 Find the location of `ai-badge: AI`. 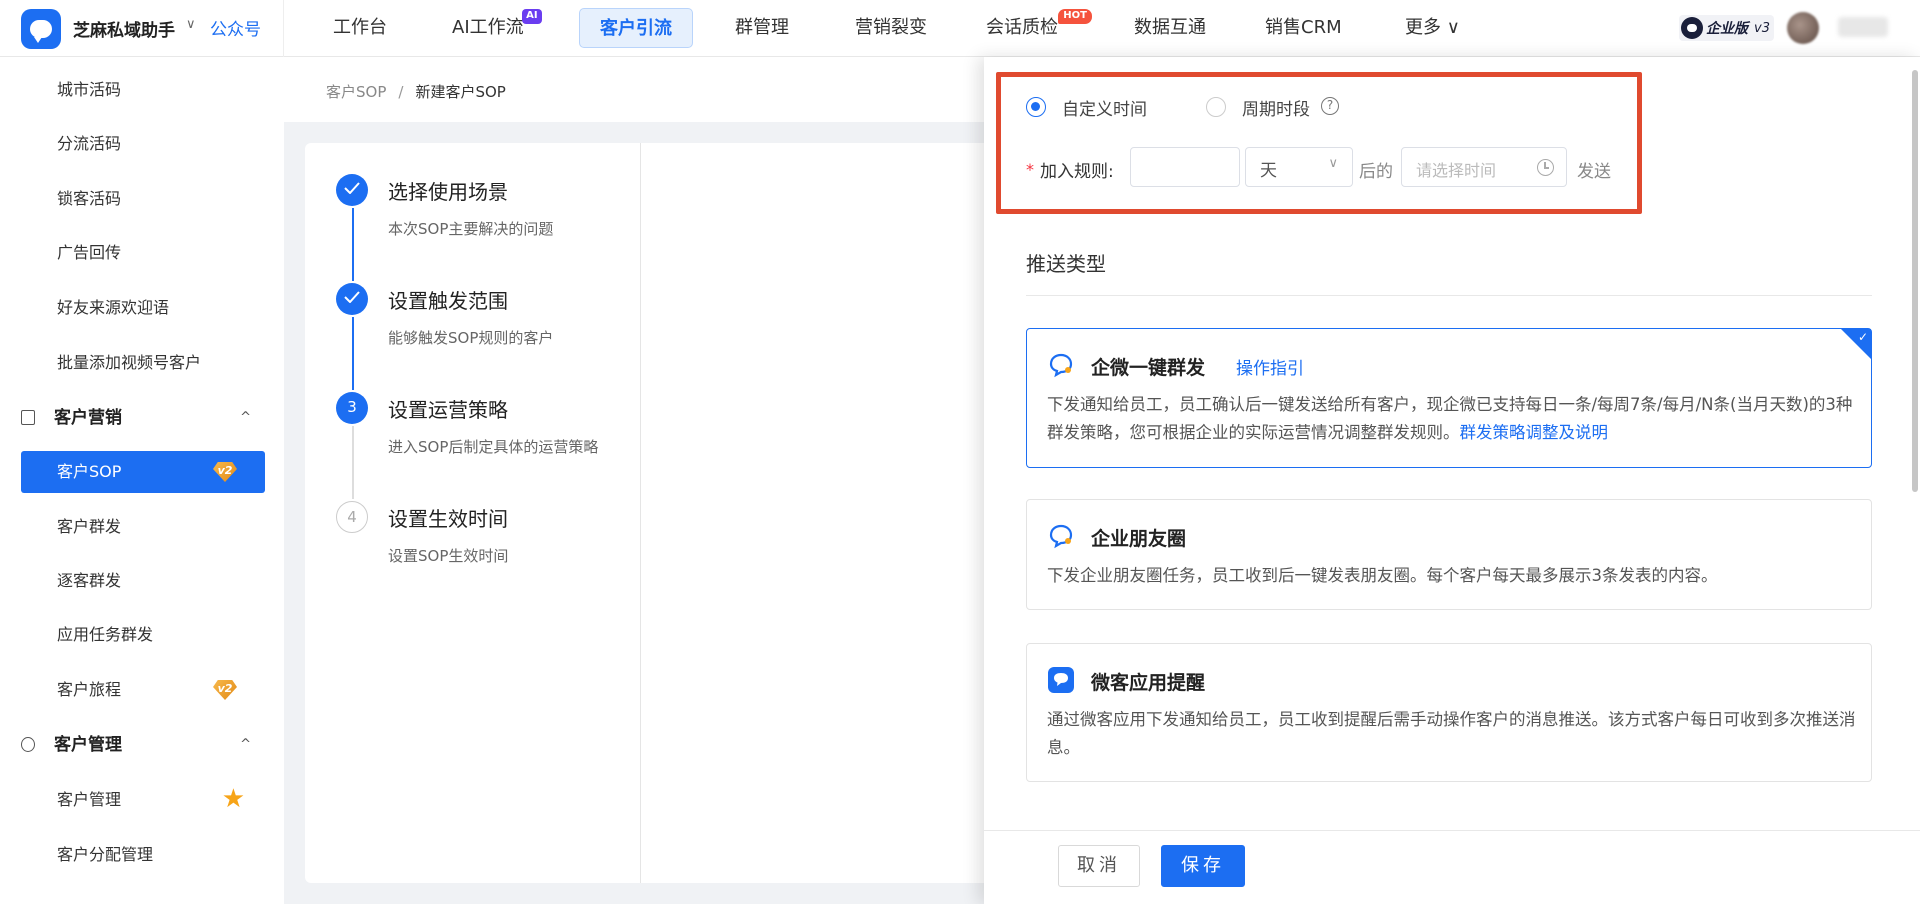

ai-badge: AI is located at coordinates (532, 16).